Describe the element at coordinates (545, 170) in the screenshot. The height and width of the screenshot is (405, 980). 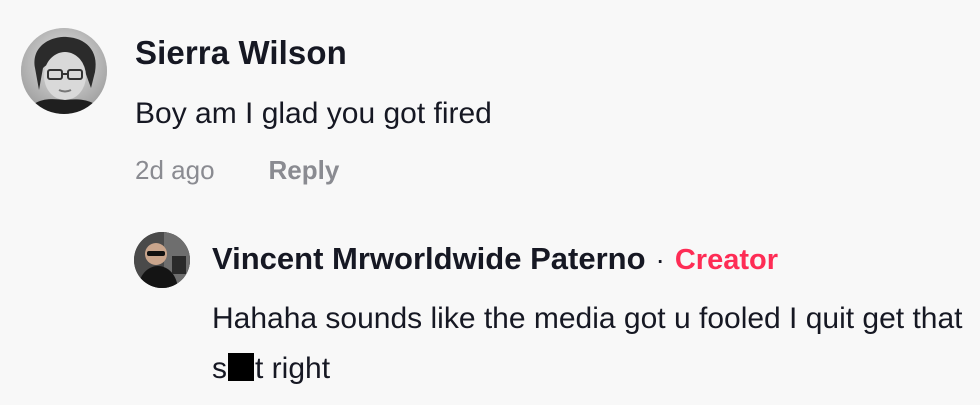
I see `comment-meta: 2d ago Reply` at that location.